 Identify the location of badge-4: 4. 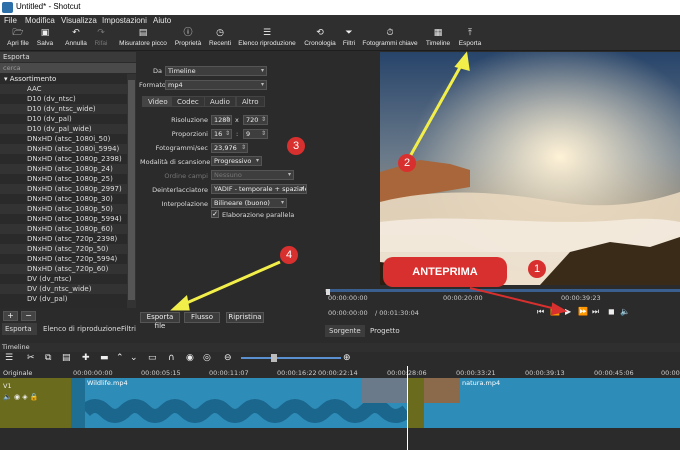
(289, 255).